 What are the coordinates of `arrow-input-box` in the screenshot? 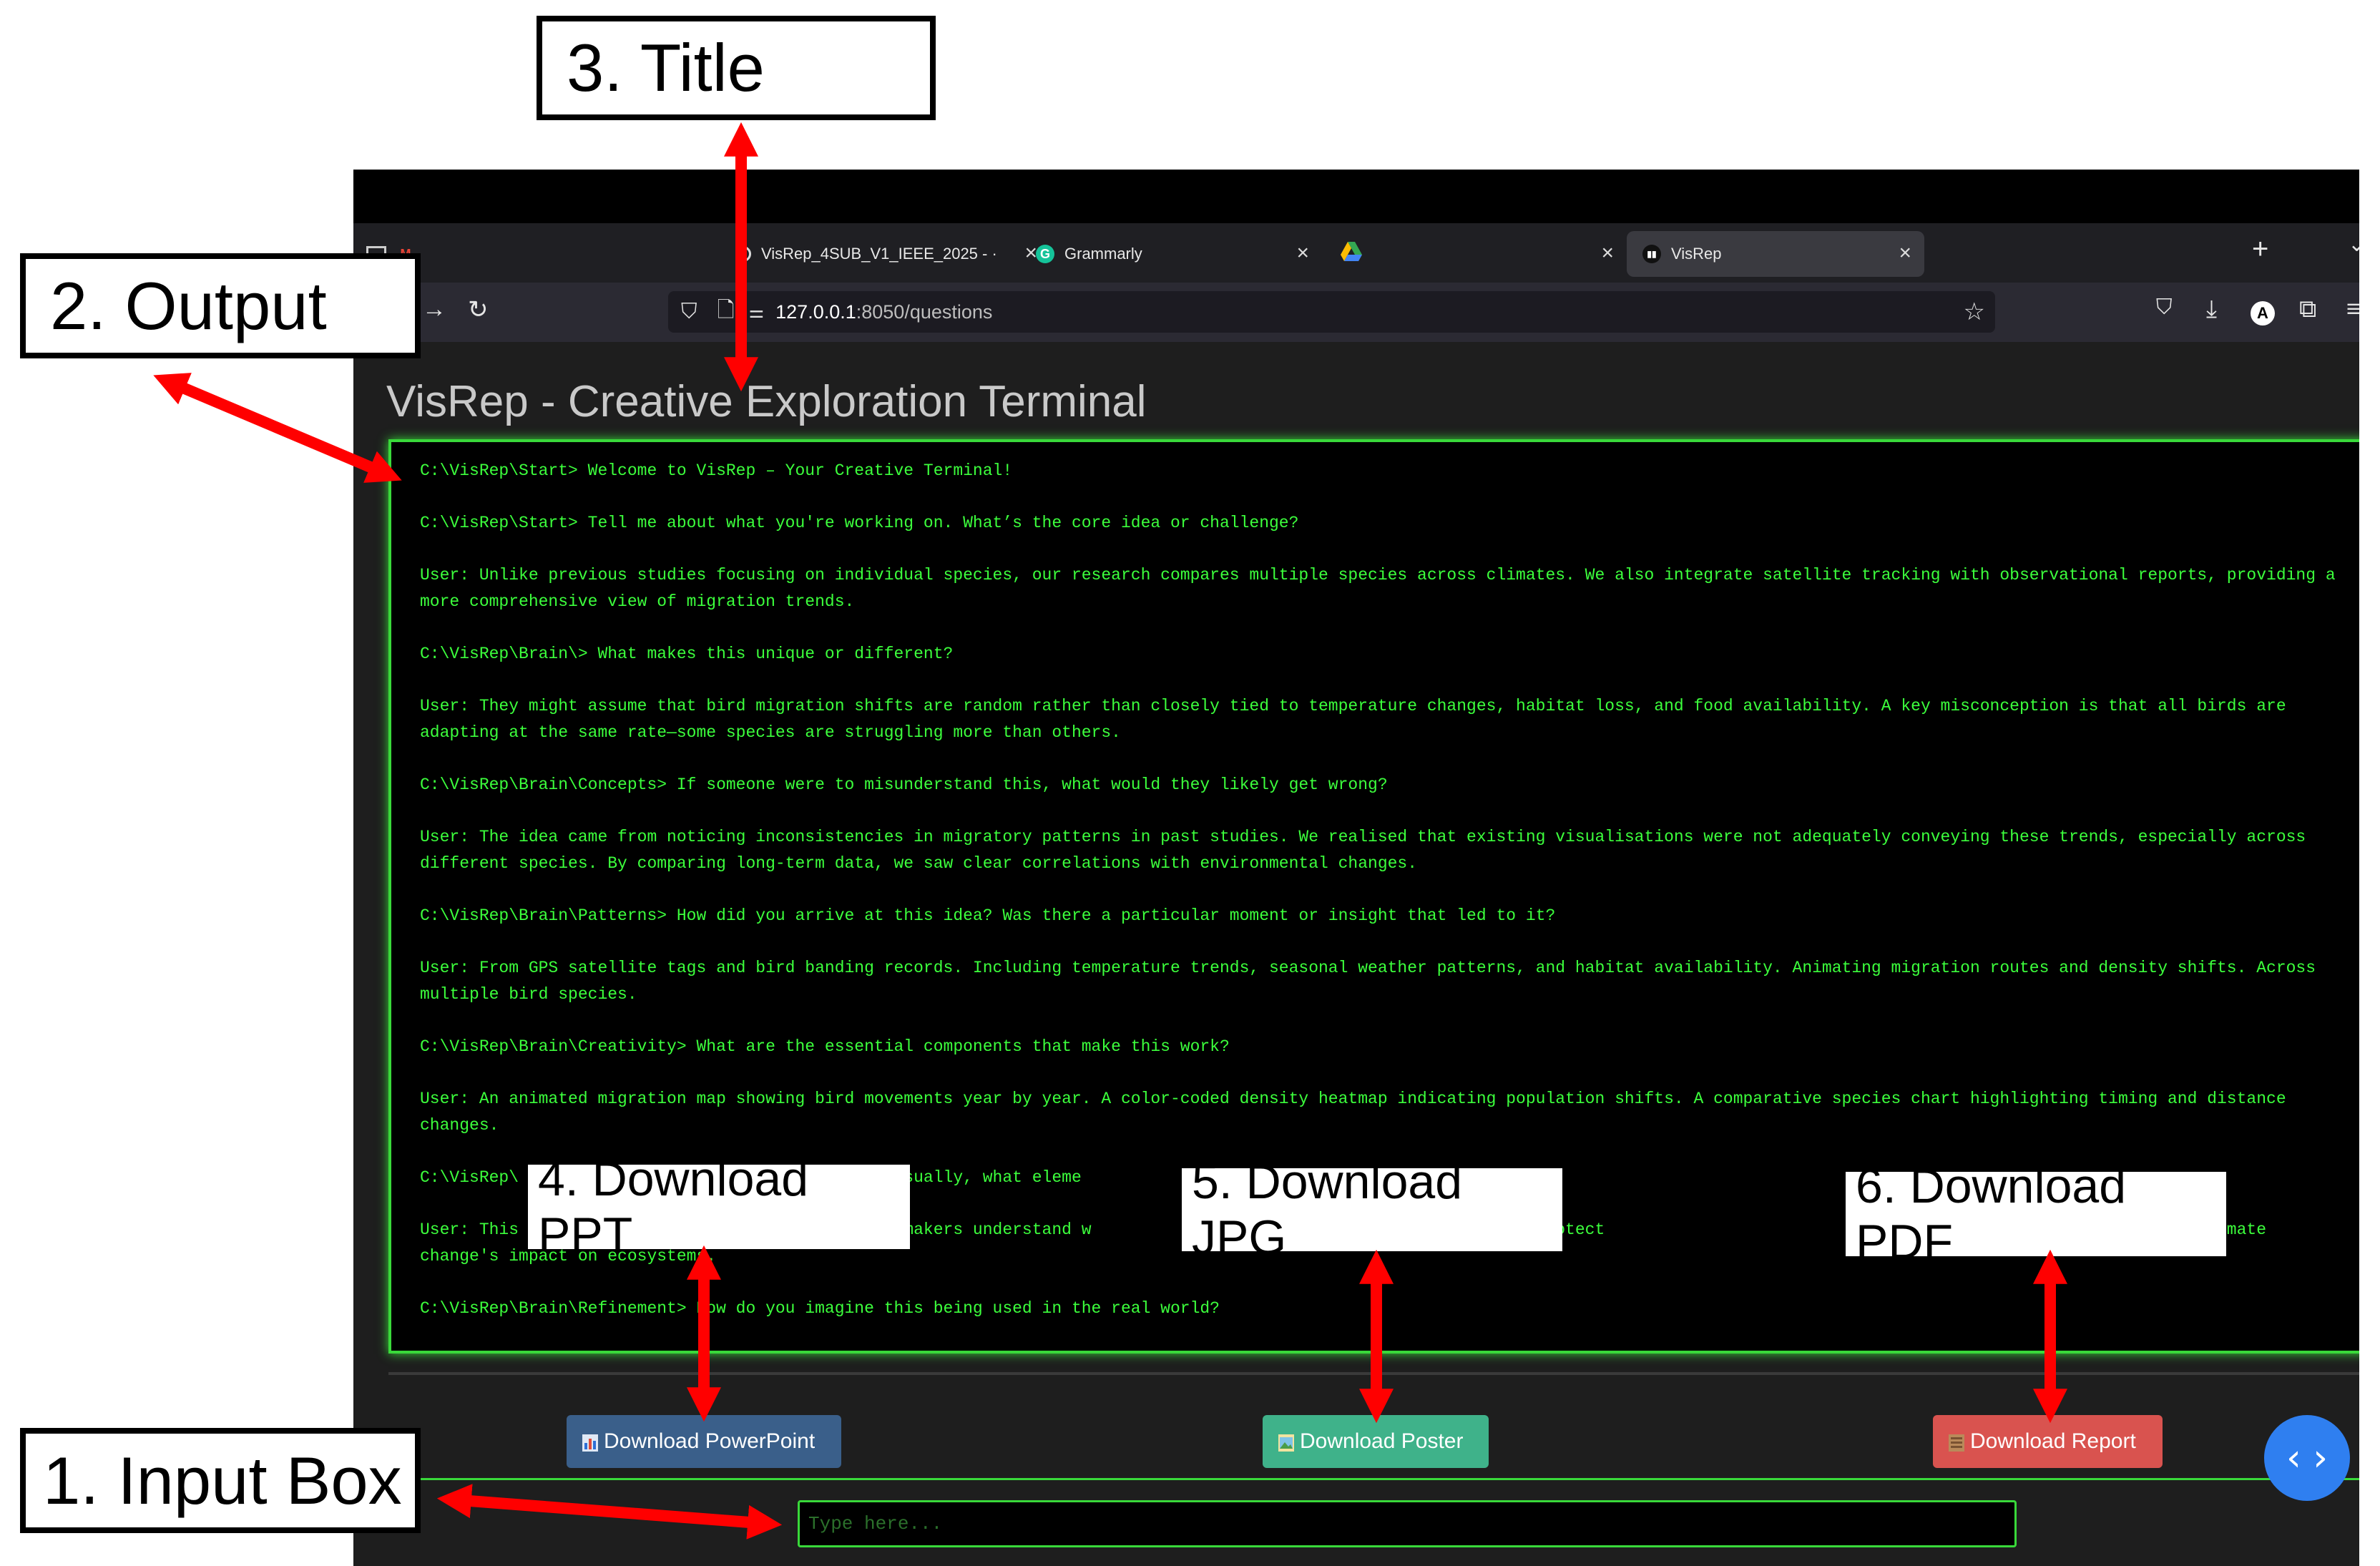 It's located at (609, 1512).